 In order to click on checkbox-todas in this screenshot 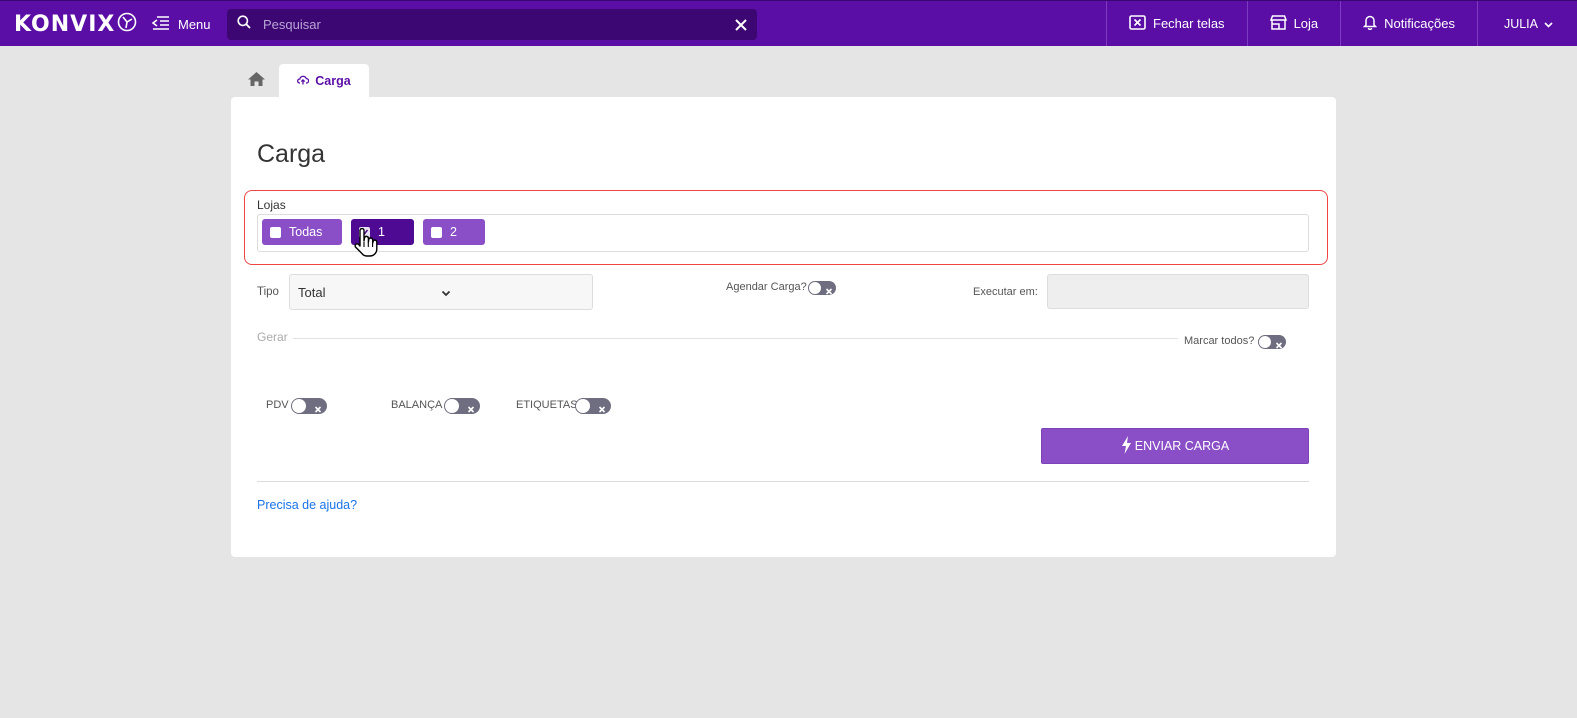, I will do `click(275, 232)`.